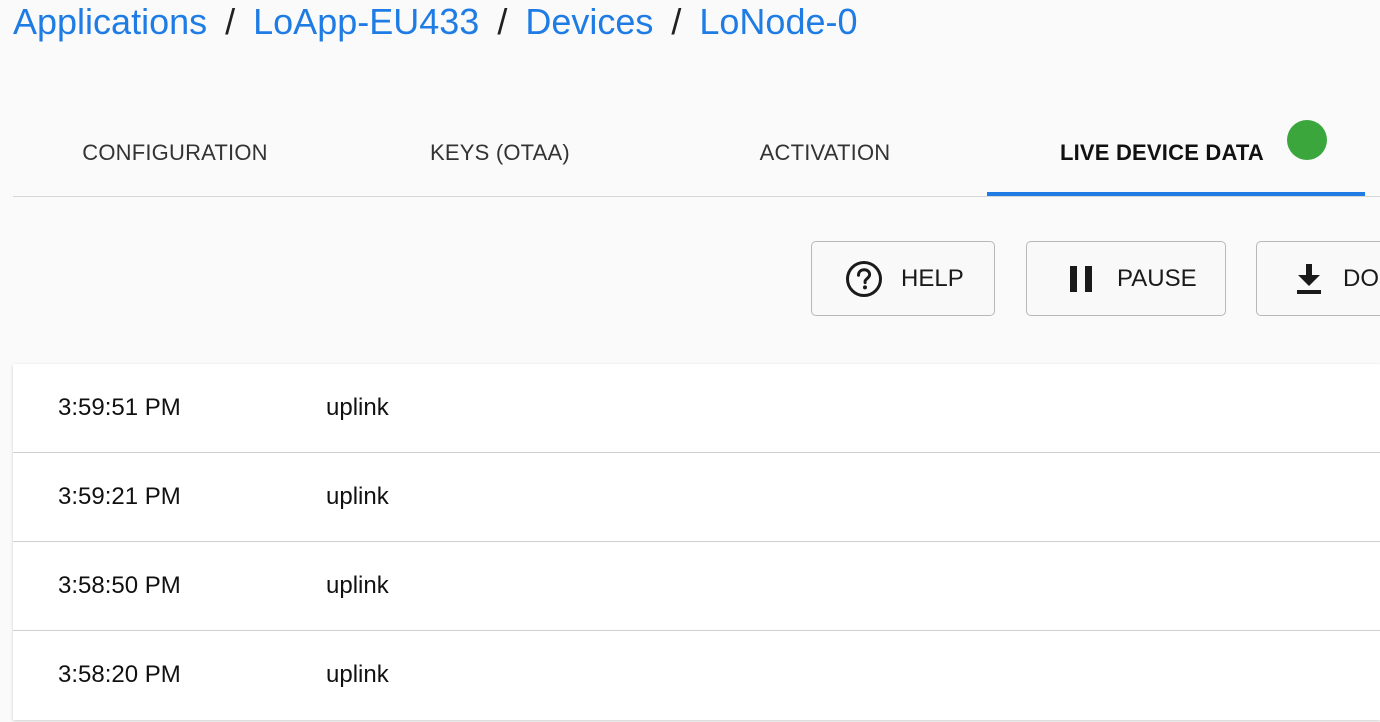 This screenshot has height=722, width=1380. What do you see at coordinates (696, 497) in the screenshot?
I see `log-row: 3:59:21 PM uplink` at bounding box center [696, 497].